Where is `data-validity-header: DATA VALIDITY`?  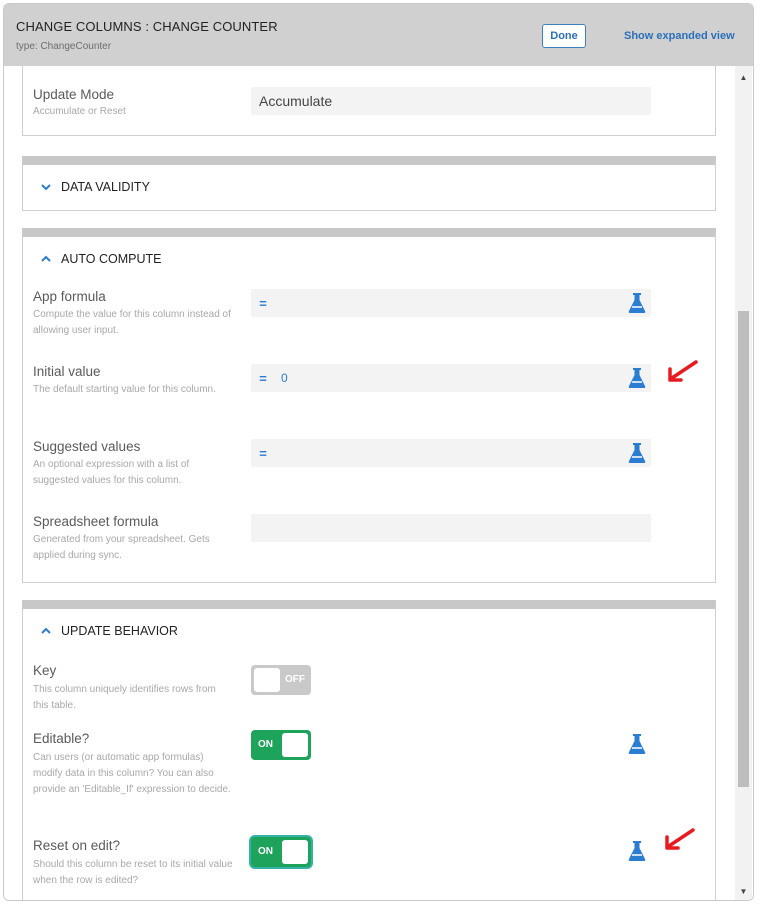
data-validity-header: DATA VALIDITY is located at coordinates (95, 187).